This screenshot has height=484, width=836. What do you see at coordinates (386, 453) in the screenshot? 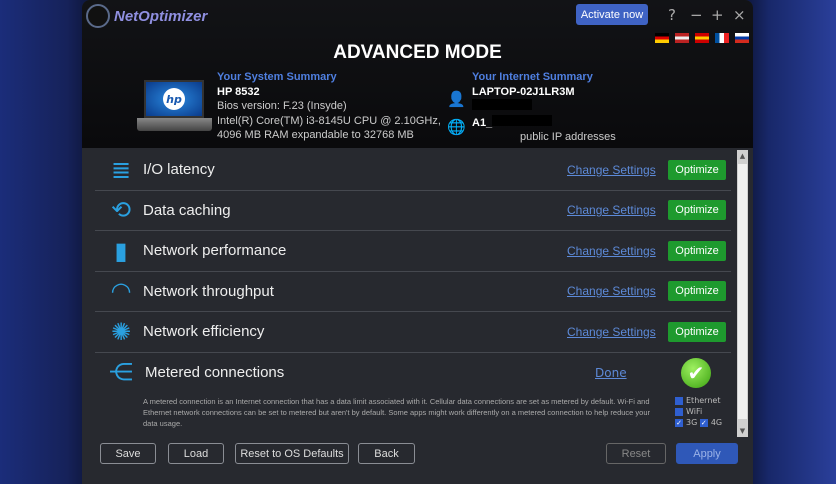
I see `back-button: Back` at bounding box center [386, 453].